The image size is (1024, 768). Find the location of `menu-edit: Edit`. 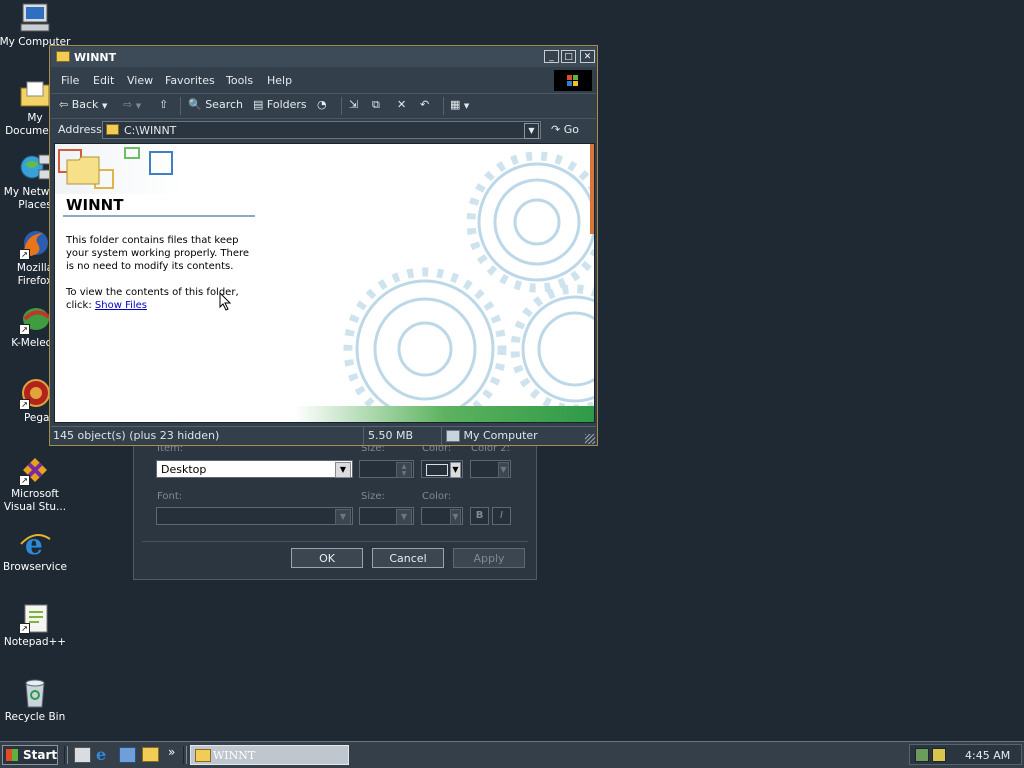

menu-edit: Edit is located at coordinates (103, 80).